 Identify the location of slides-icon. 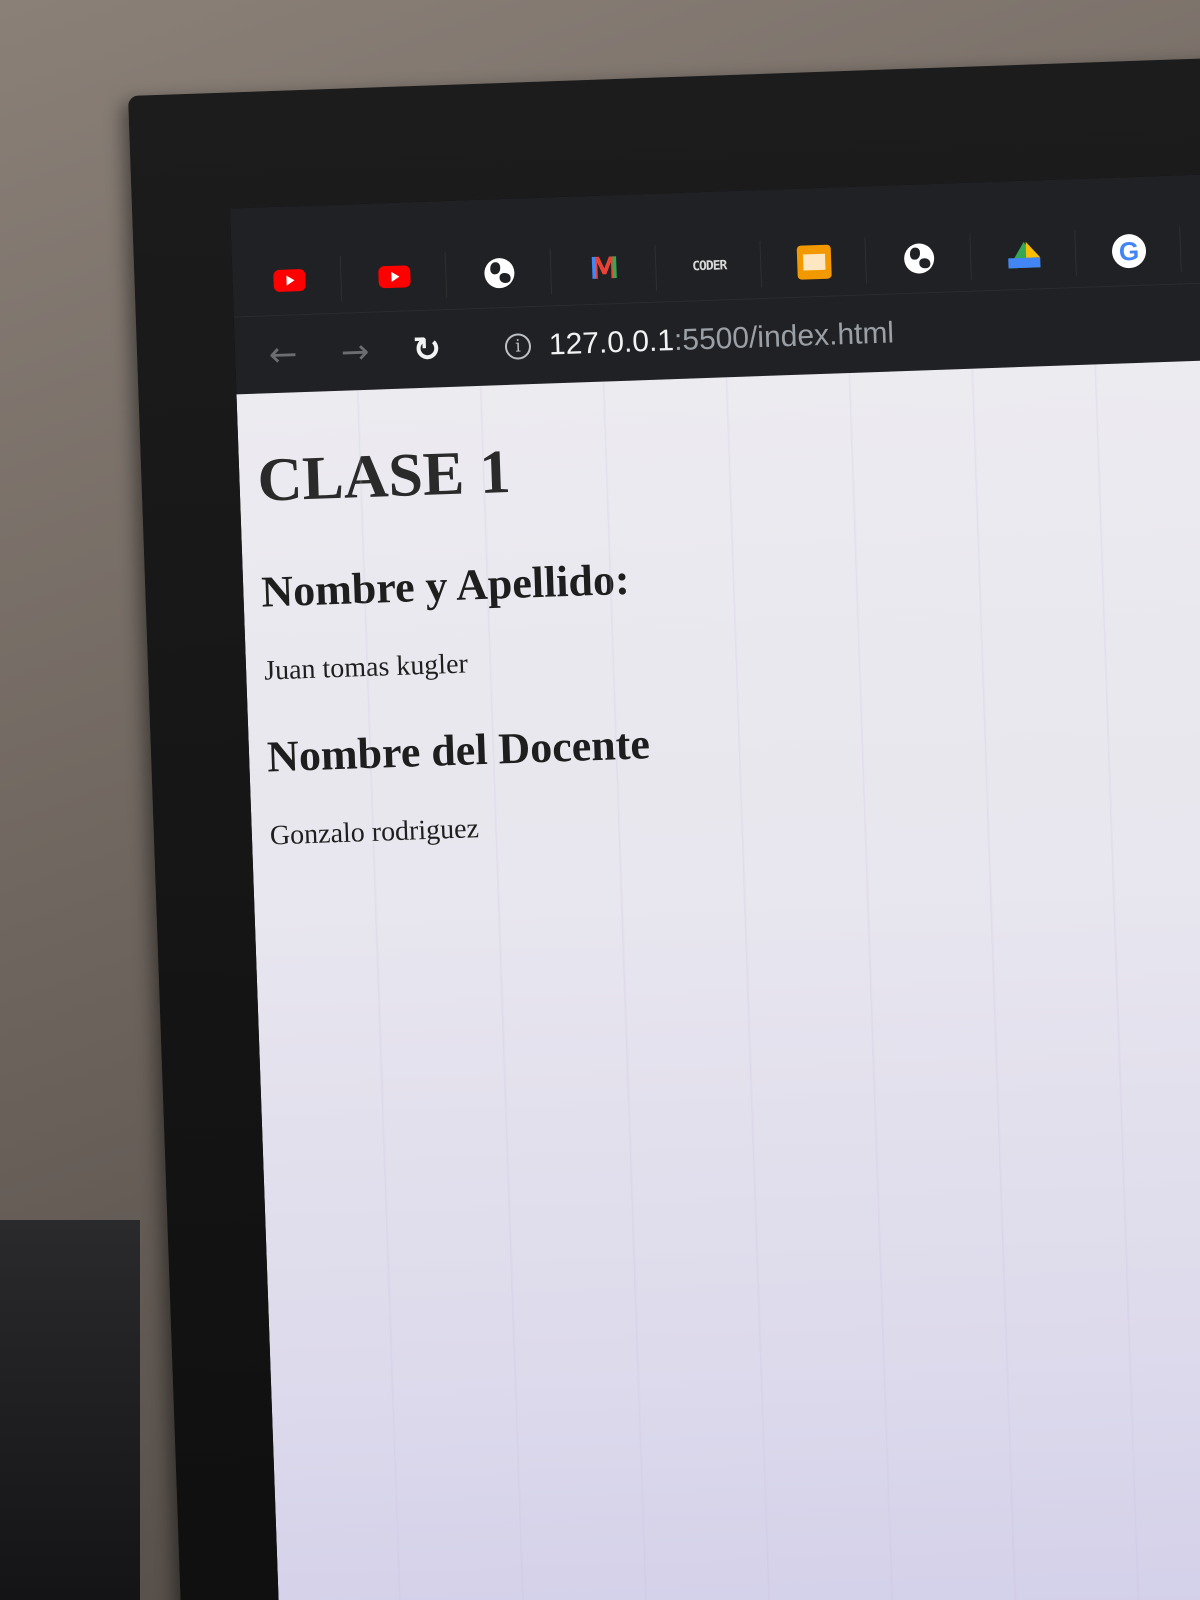
(814, 262).